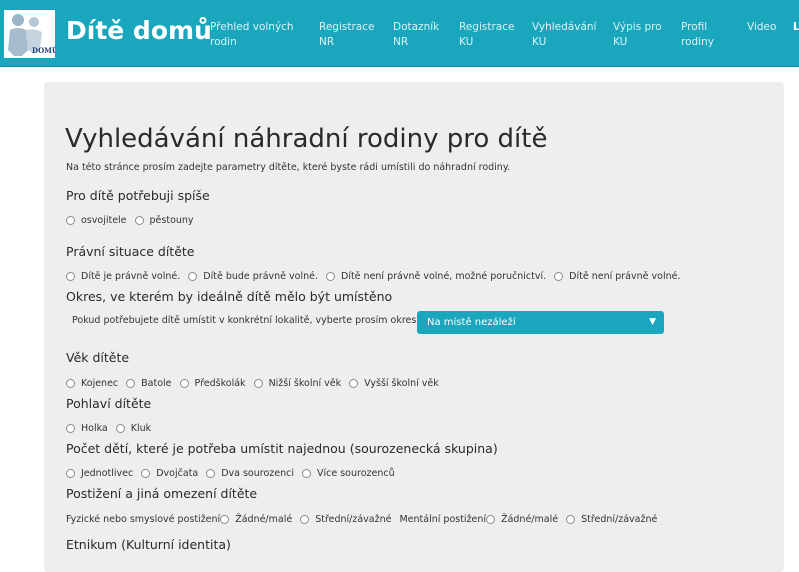 The height and width of the screenshot is (572, 799). Describe the element at coordinates (223, 42) in the screenshot. I see `nav-label-line2: rodin` at that location.